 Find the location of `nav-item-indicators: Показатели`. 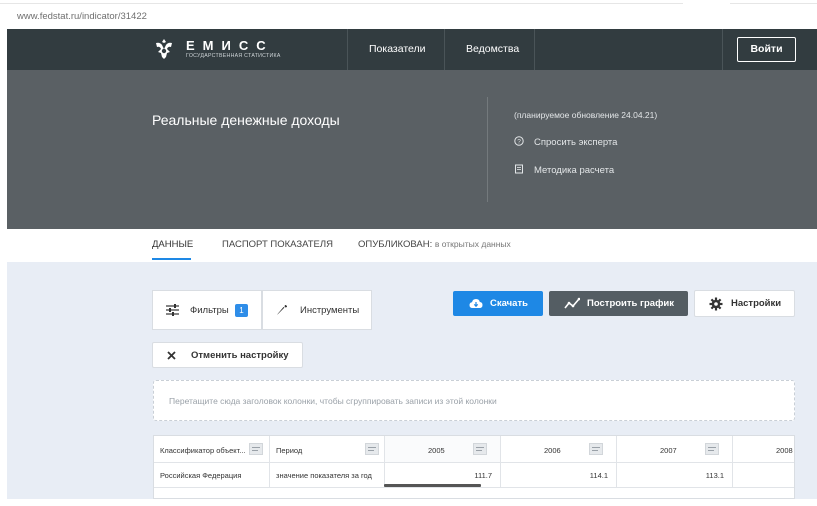

nav-item-indicators: Показатели is located at coordinates (397, 49).